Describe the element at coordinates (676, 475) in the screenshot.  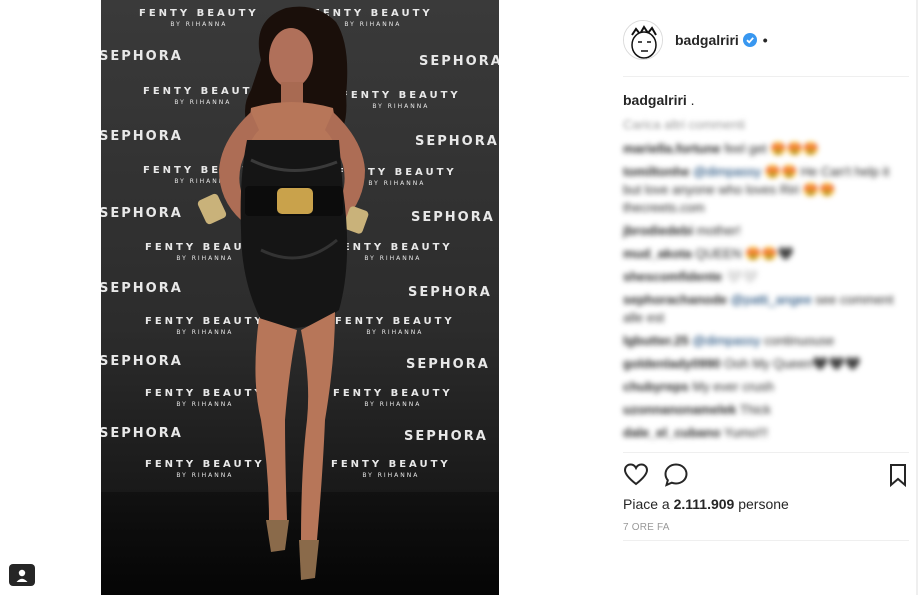
I see `comment-bubble-icon` at that location.